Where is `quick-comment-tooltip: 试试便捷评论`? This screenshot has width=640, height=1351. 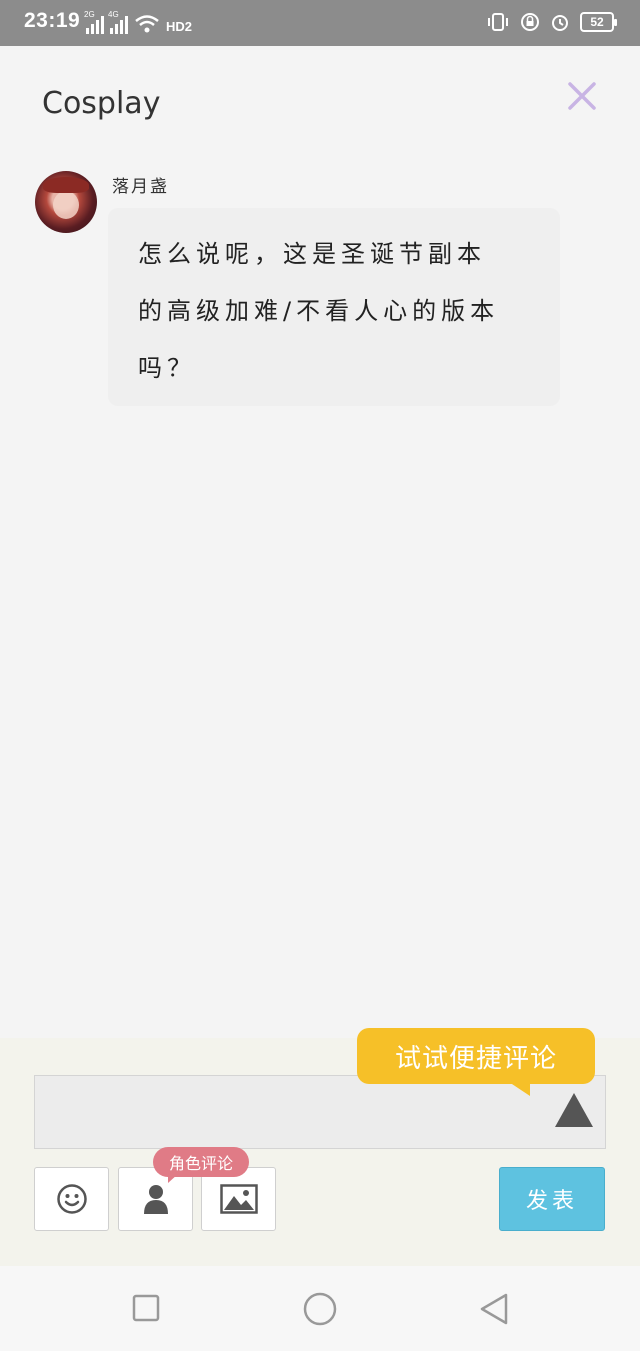
quick-comment-tooltip: 试试便捷评论 is located at coordinates (476, 1056).